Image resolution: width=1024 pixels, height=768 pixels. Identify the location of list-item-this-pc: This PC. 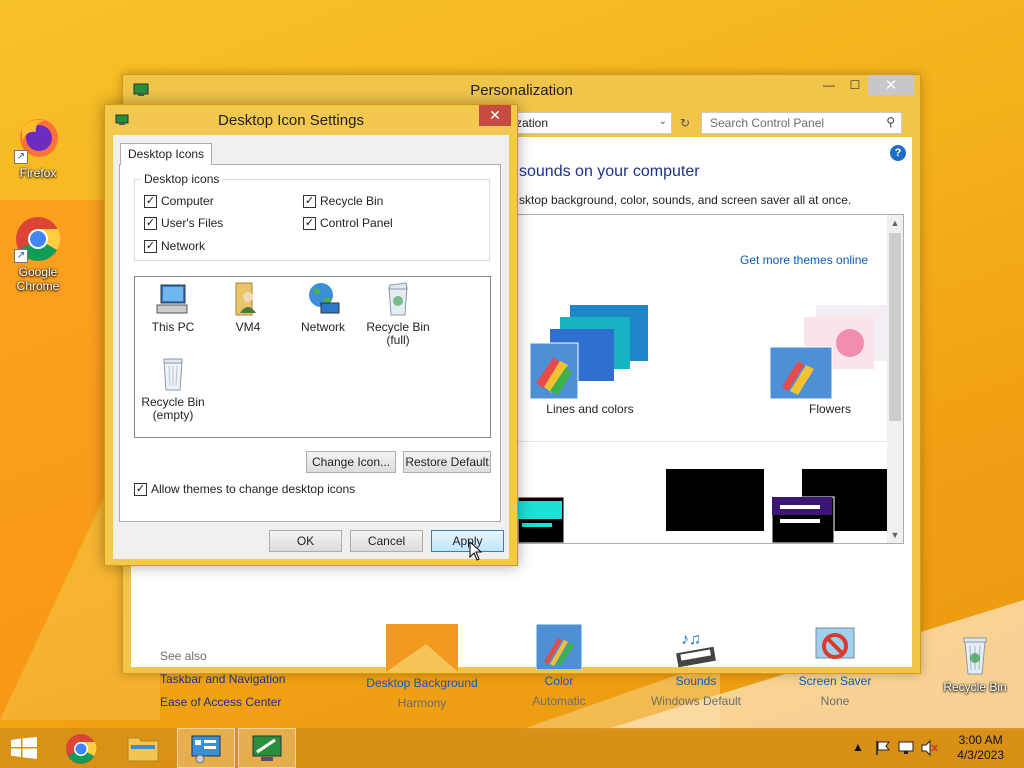
(173, 307).